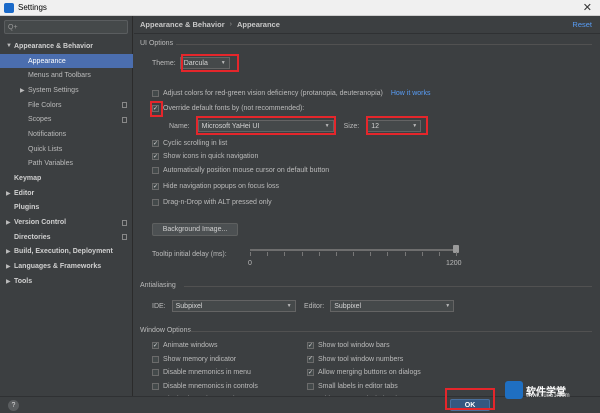 The width and height of the screenshot is (600, 413). What do you see at coordinates (184, 345) in the screenshot?
I see `window-option-row: ✓ Animate windows` at bounding box center [184, 345].